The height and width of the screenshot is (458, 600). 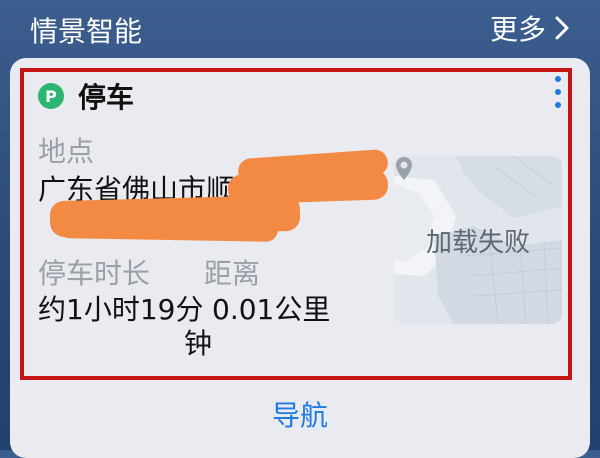 What do you see at coordinates (66, 151) in the screenshot?
I see `location-label: 地点` at bounding box center [66, 151].